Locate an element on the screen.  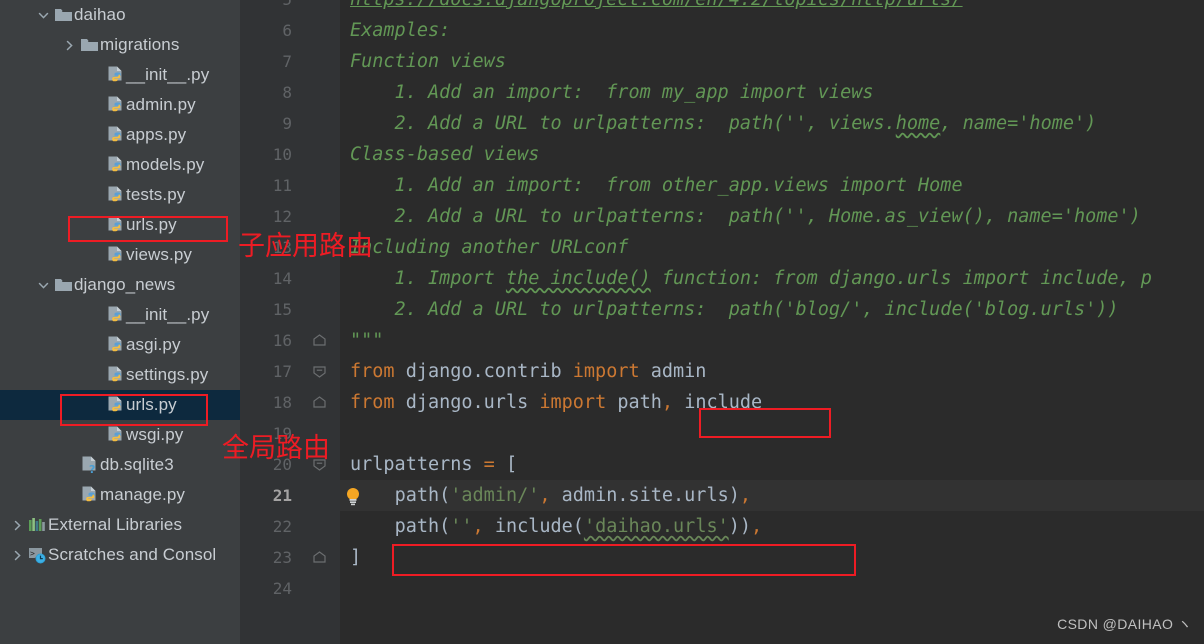
sidebar-item-daihao: daihao is located at coordinates (120, 15).